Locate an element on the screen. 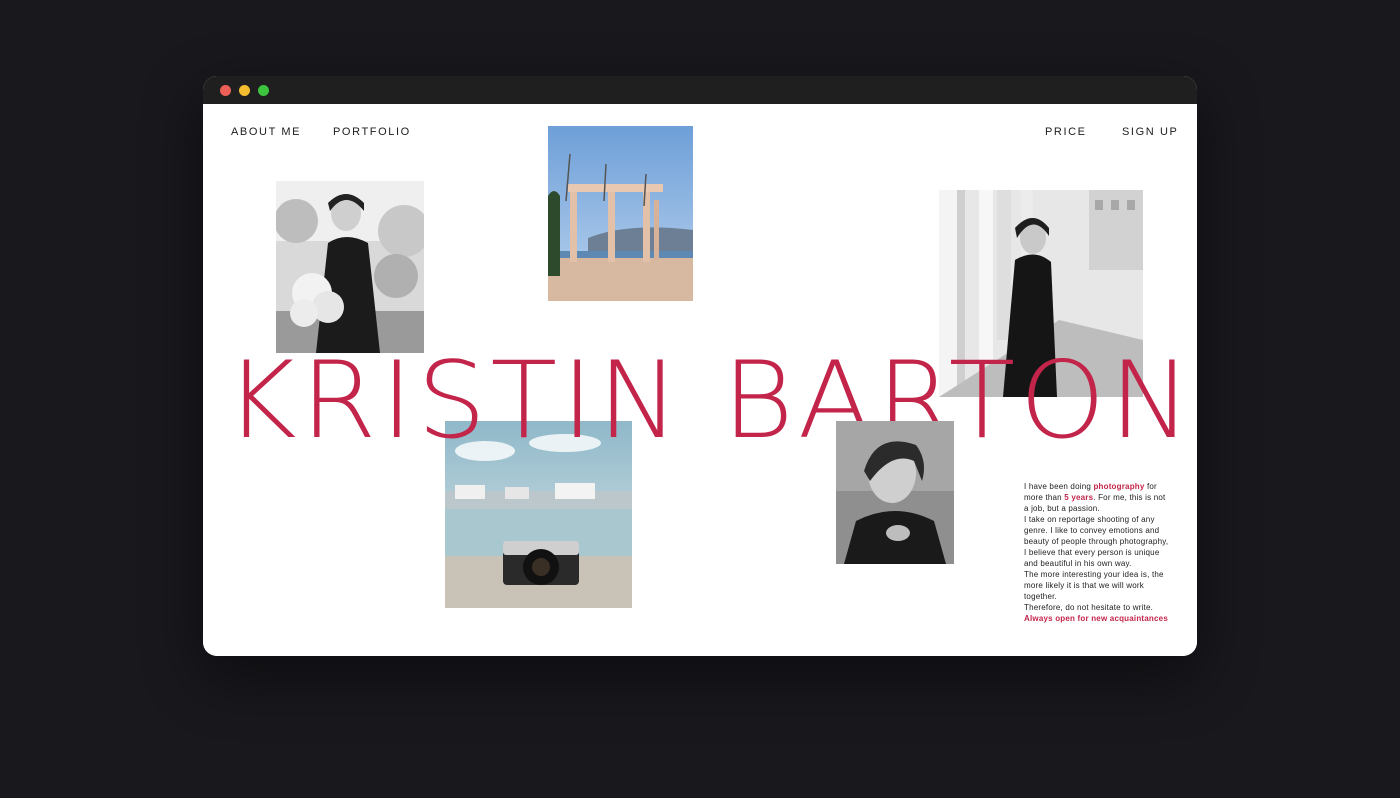 The width and height of the screenshot is (1400, 798). nav-price: PRICE is located at coordinates (1066, 132).